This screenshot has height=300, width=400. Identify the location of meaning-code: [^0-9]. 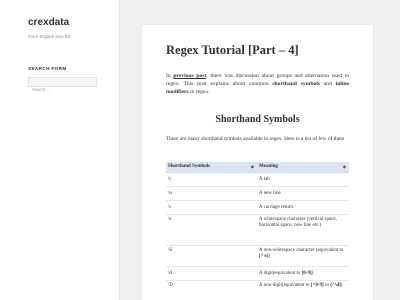
(317, 285).